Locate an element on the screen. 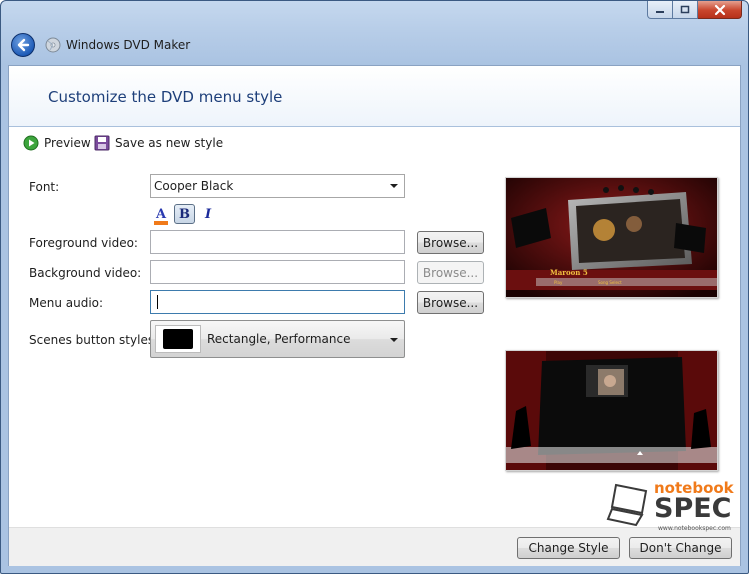 The image size is (749, 574). scenes-preview-thumbnail is located at coordinates (611, 410).